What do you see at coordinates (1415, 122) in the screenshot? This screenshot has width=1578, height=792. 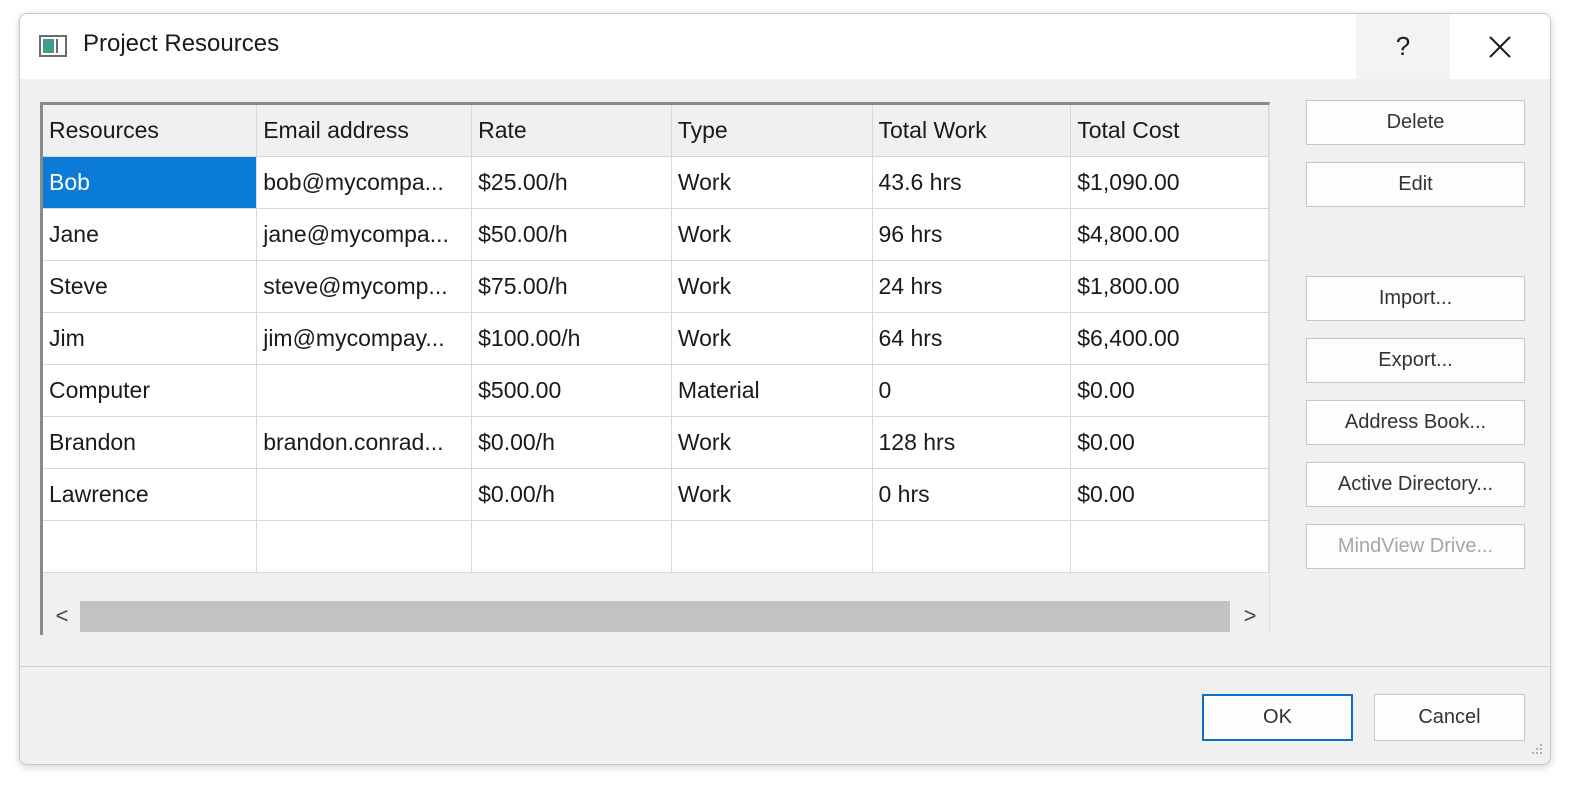 I see `delete-button: Delete` at bounding box center [1415, 122].